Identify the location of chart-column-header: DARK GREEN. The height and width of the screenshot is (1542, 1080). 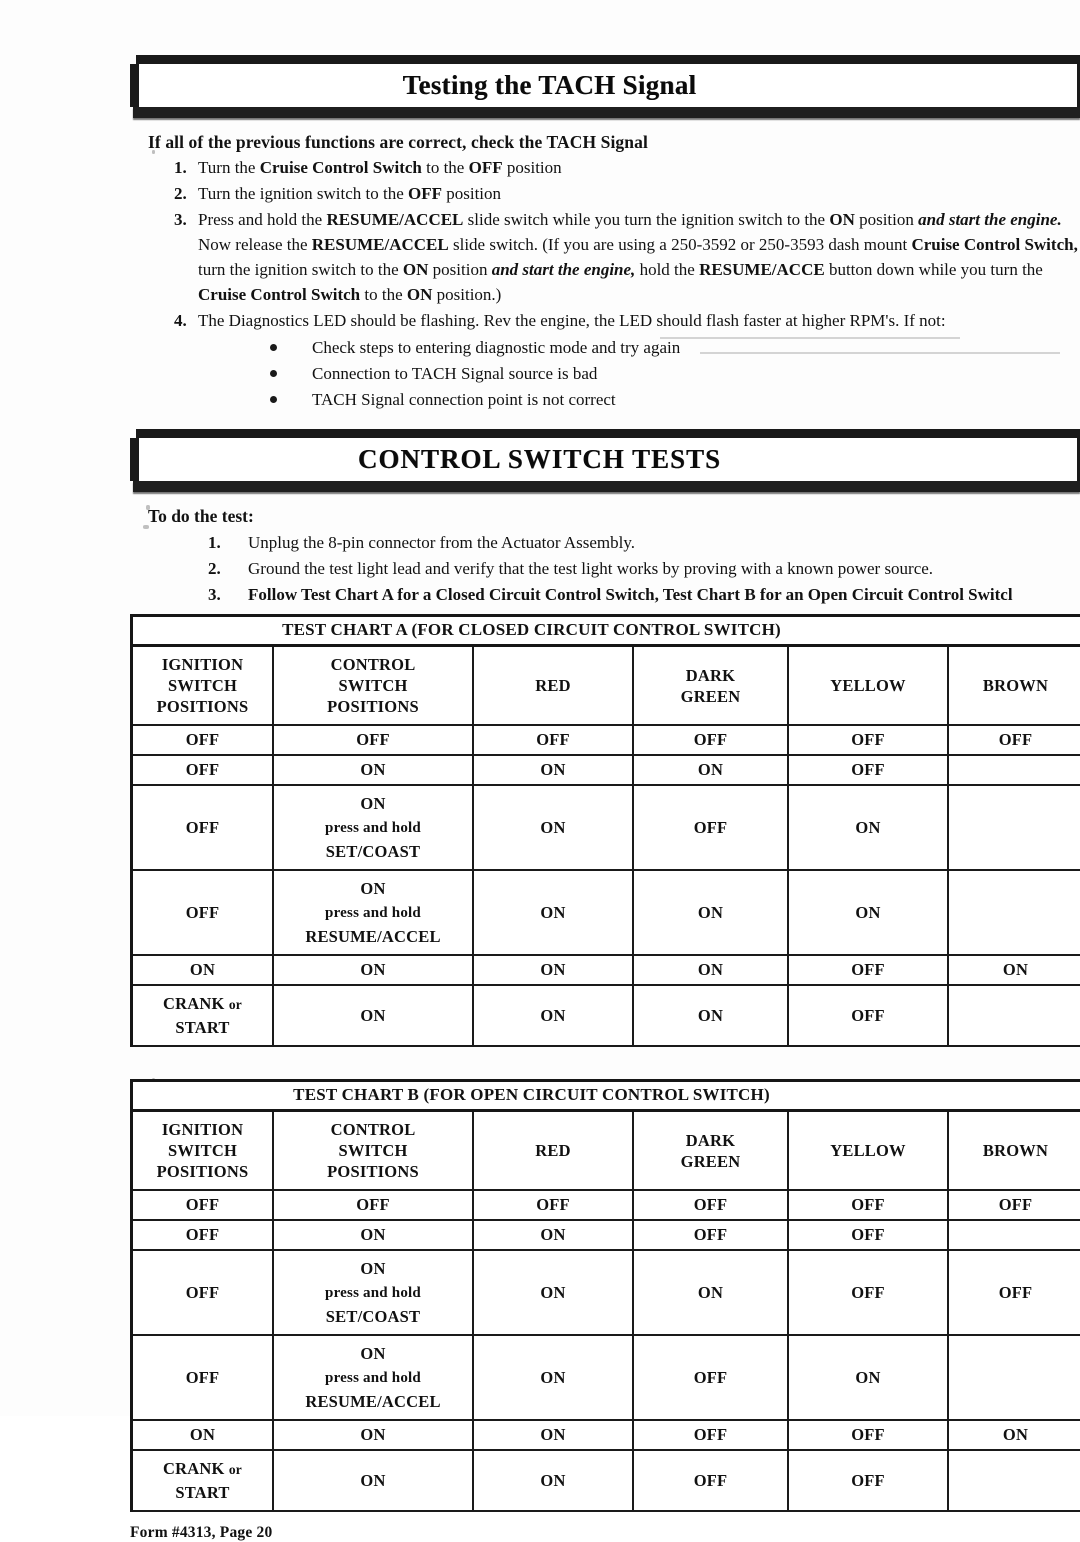
(711, 1151).